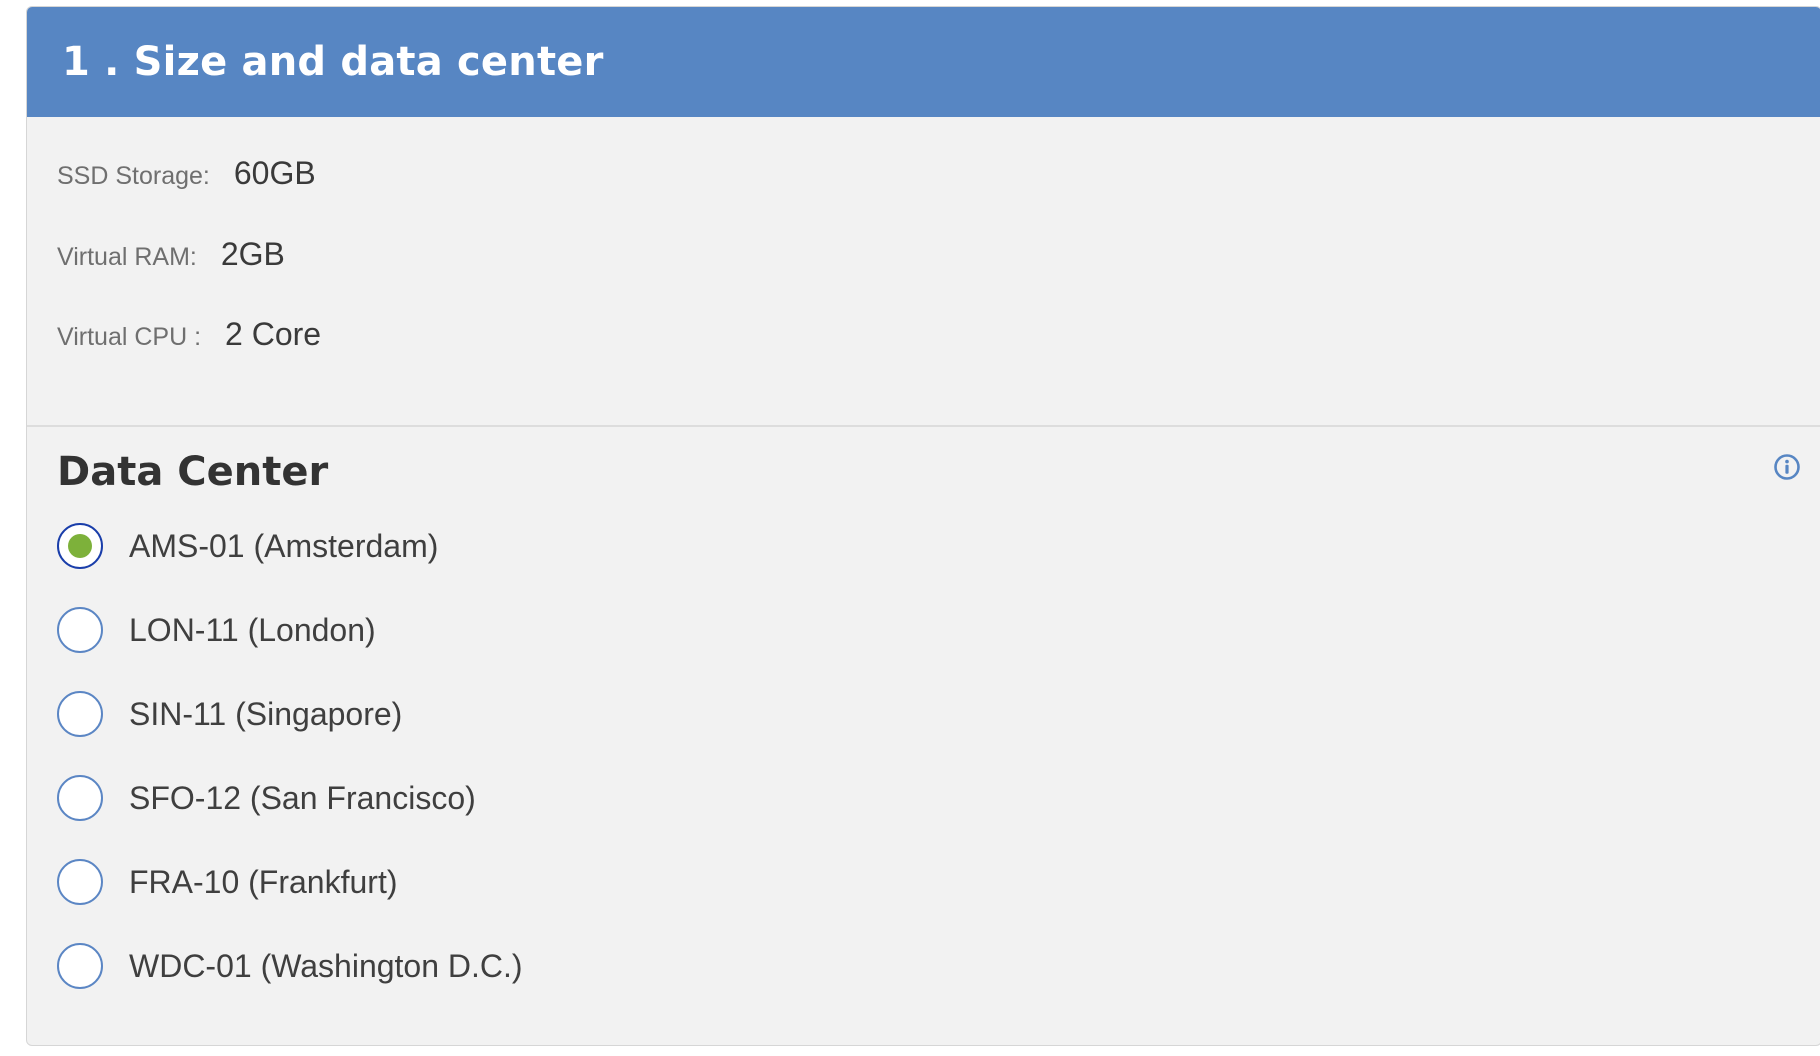 The image size is (1820, 1056). What do you see at coordinates (129, 337) in the screenshot?
I see `spec-label: Virtual CPU :` at bounding box center [129, 337].